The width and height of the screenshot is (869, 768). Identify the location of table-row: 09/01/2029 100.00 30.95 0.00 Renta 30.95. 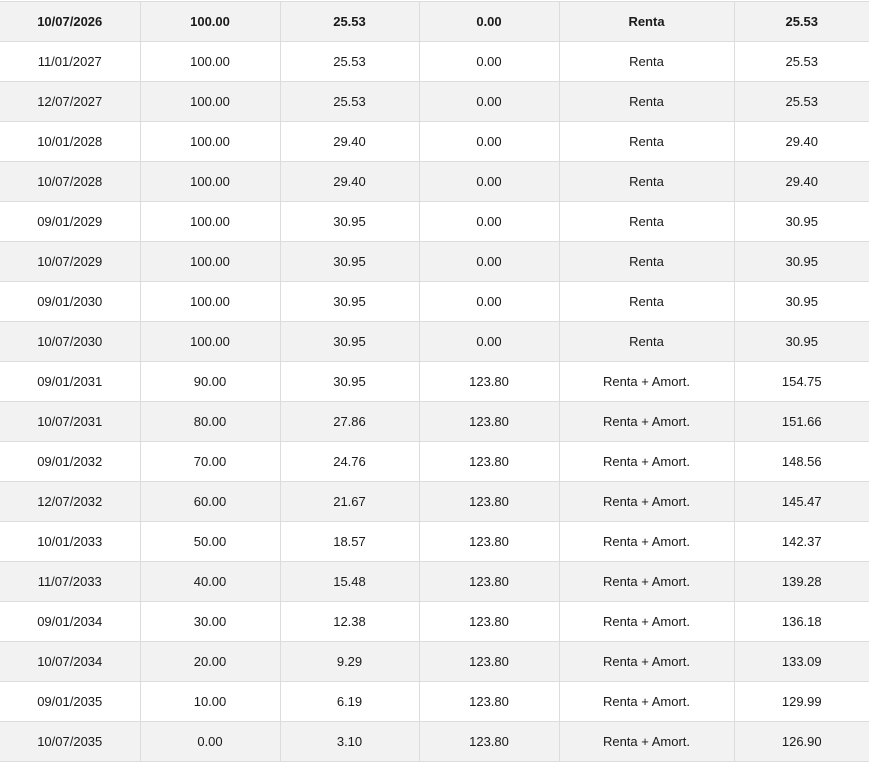
(434, 221).